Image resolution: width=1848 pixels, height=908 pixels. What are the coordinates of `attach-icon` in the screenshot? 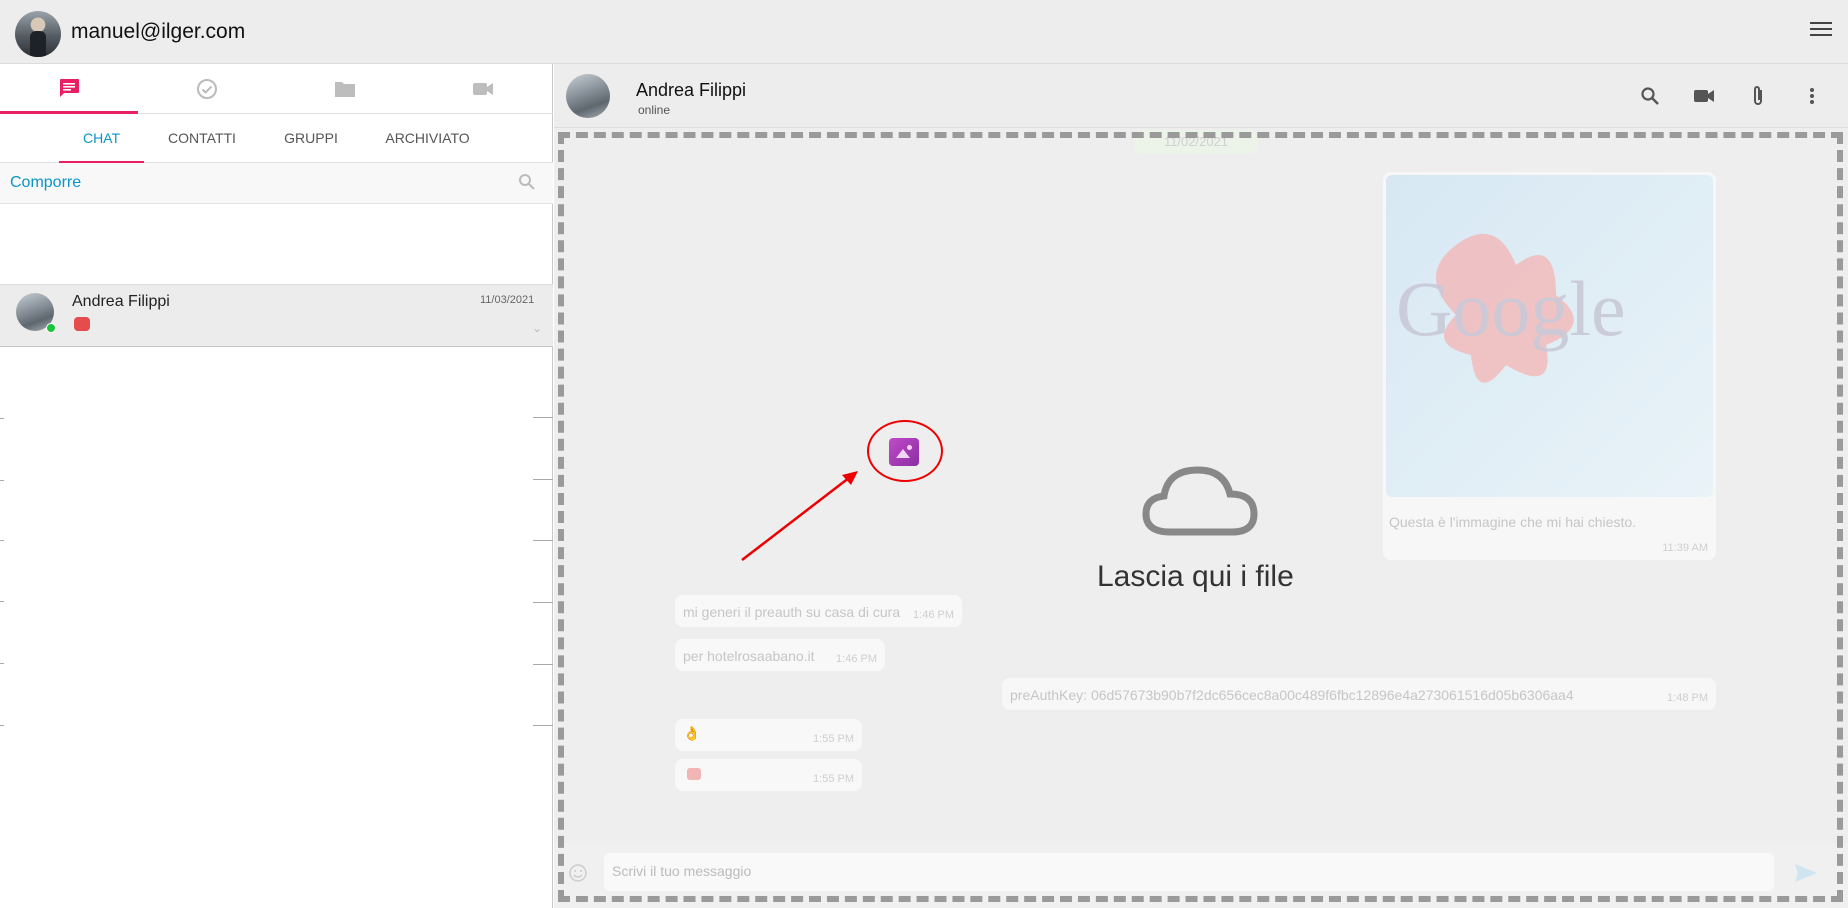 It's located at (1758, 96).